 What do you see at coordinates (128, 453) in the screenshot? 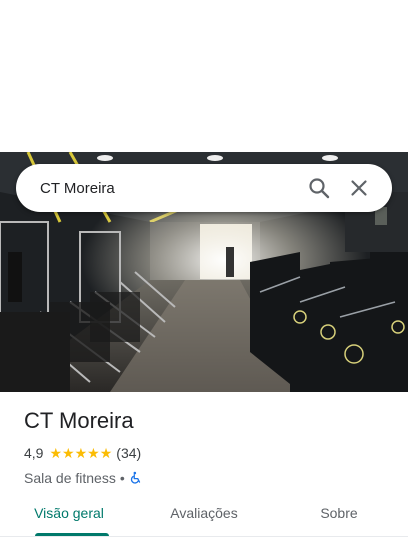
I see `review-count: (34)` at bounding box center [128, 453].